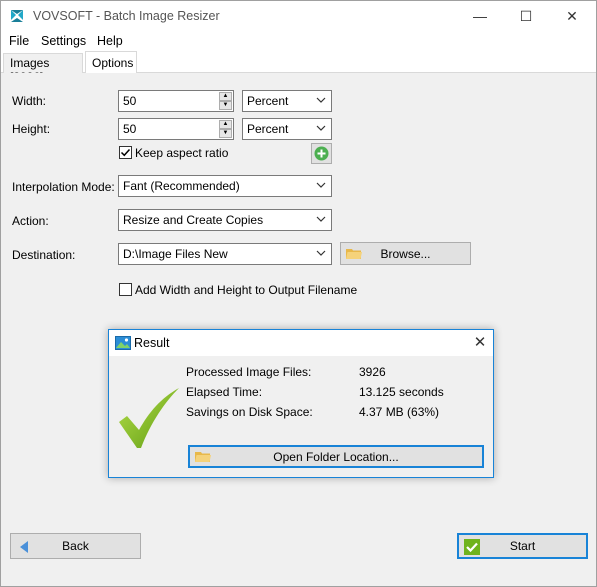 The width and height of the screenshot is (597, 587). Describe the element at coordinates (268, 101) in the screenshot. I see `width-unit-value: Percent` at that location.